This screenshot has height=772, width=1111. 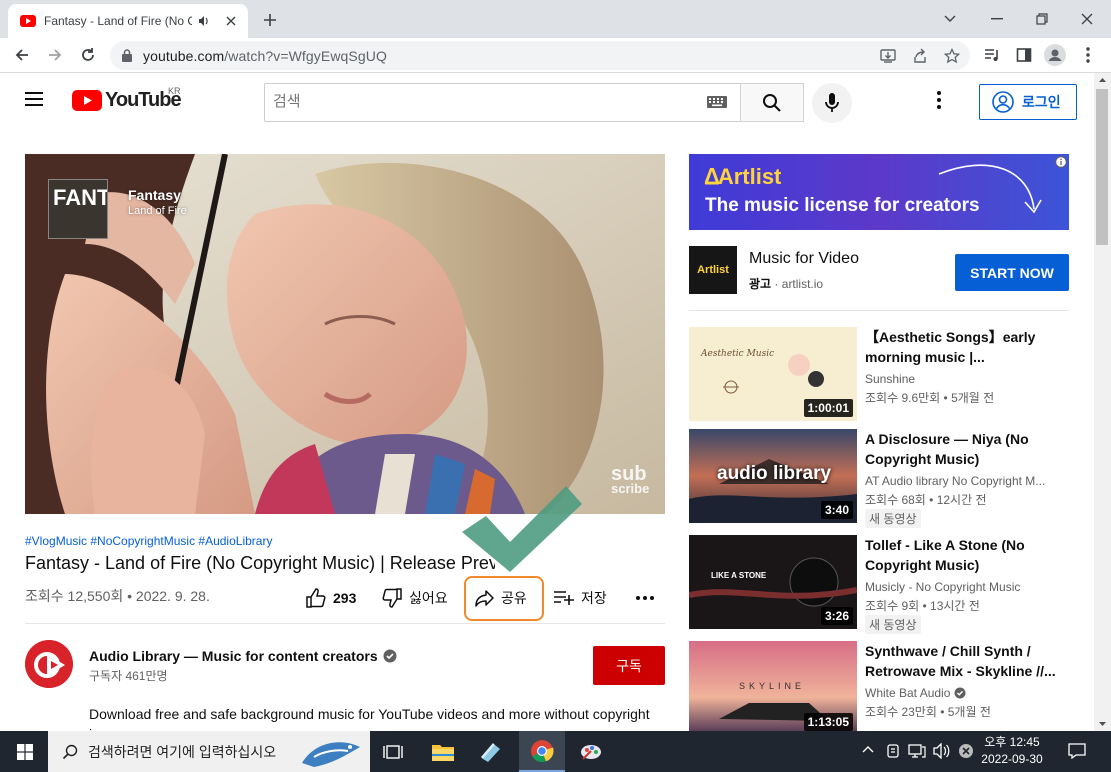 I want to click on checkmark-annotation-icon, so click(x=523, y=529).